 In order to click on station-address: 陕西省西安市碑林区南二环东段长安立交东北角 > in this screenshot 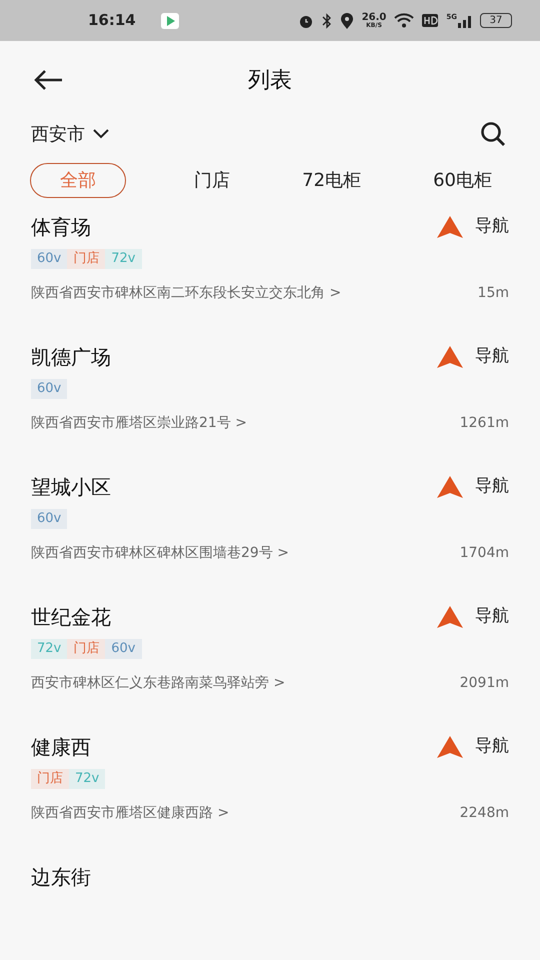, I will do `click(186, 293)`.